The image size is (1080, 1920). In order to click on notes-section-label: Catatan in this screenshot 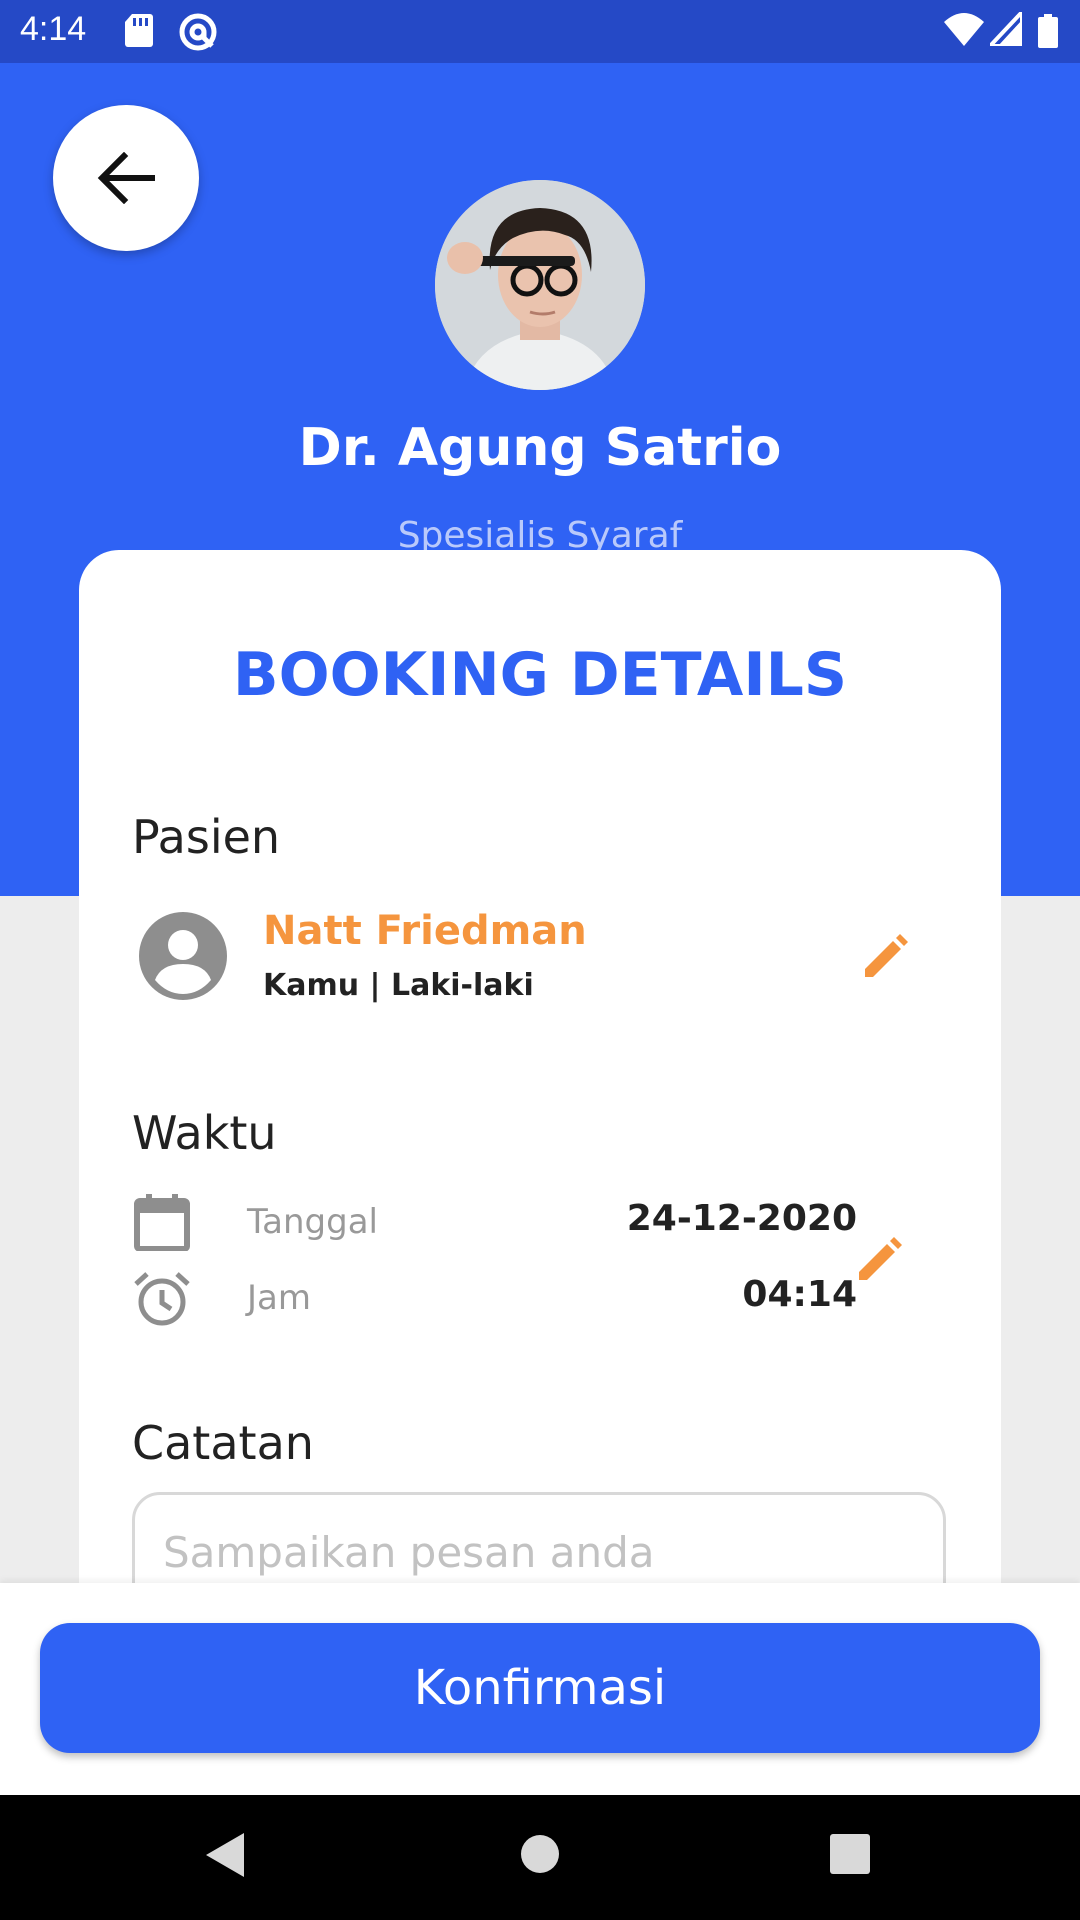, I will do `click(223, 1443)`.